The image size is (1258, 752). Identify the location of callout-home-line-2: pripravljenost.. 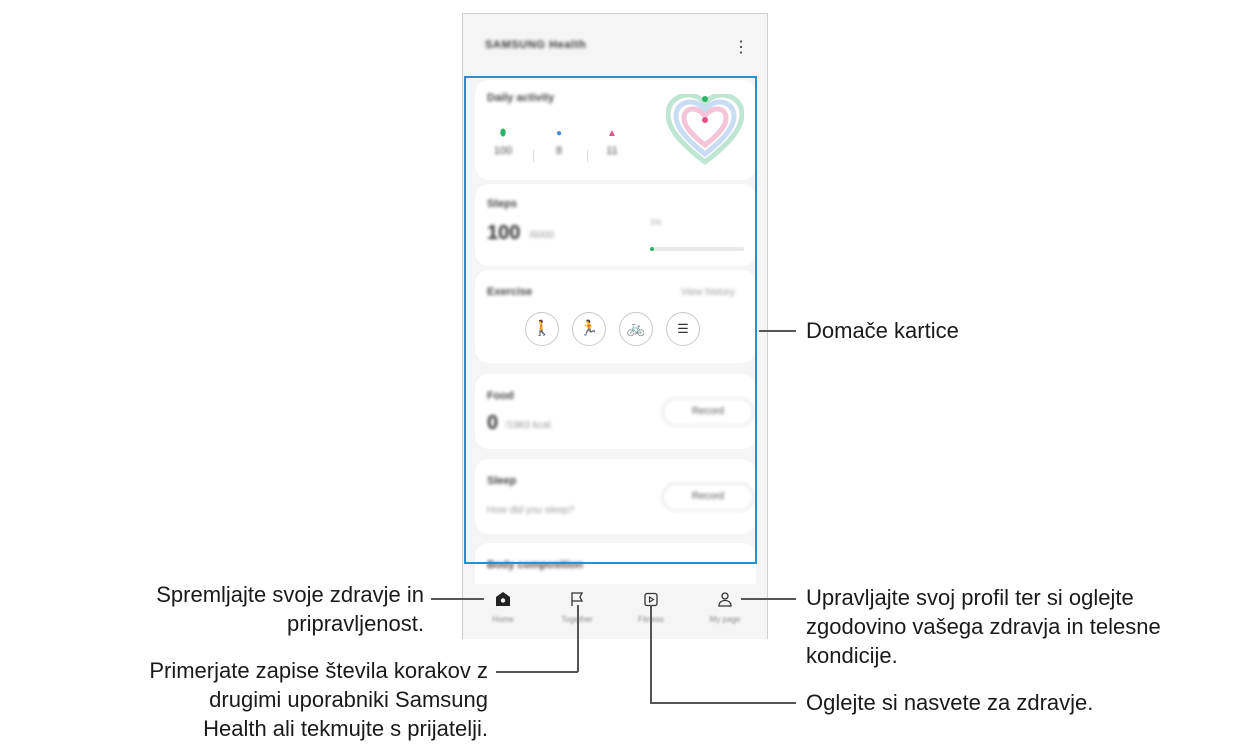
(355, 623).